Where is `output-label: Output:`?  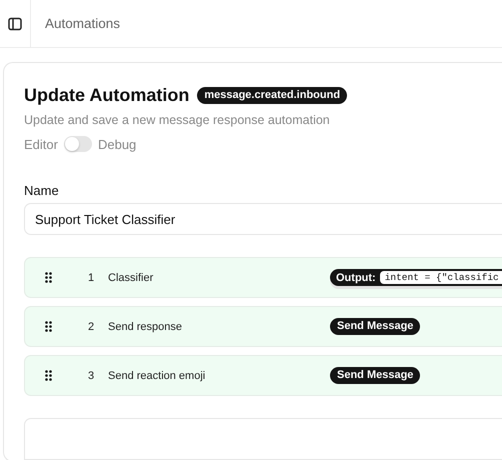
output-label: Output: is located at coordinates (356, 278).